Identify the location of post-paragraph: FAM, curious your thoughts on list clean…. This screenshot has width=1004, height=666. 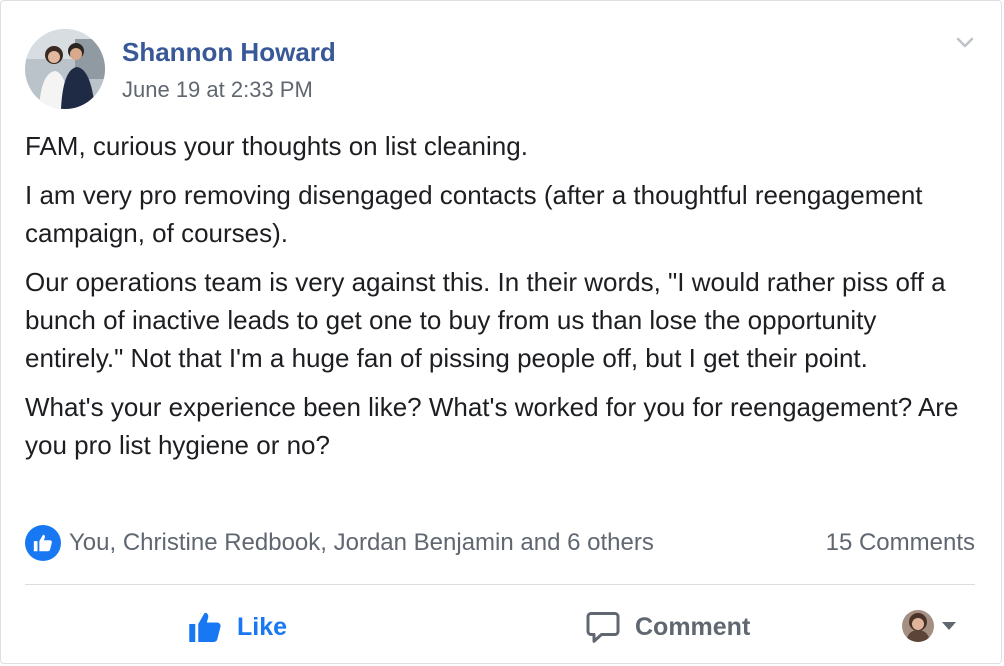
(276, 146).